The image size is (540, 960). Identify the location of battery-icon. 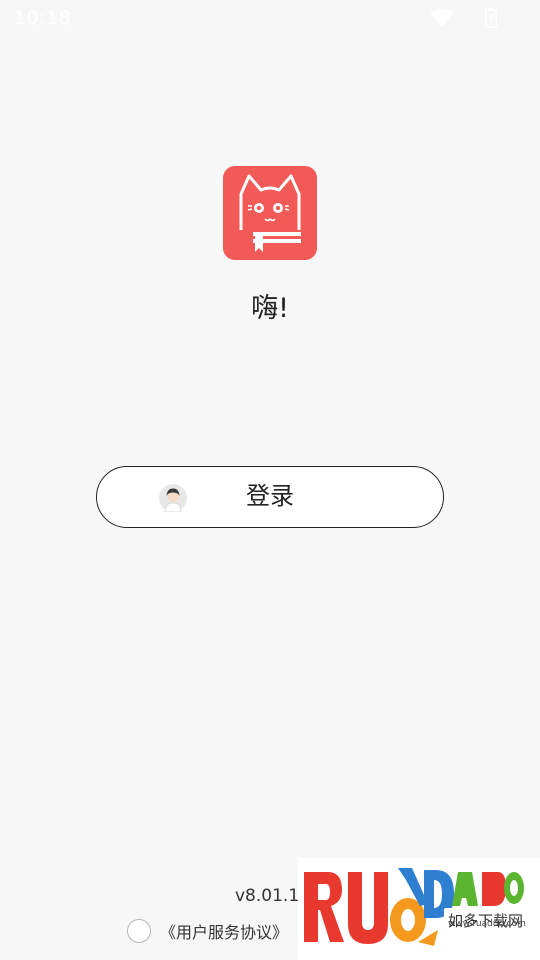
(491, 18).